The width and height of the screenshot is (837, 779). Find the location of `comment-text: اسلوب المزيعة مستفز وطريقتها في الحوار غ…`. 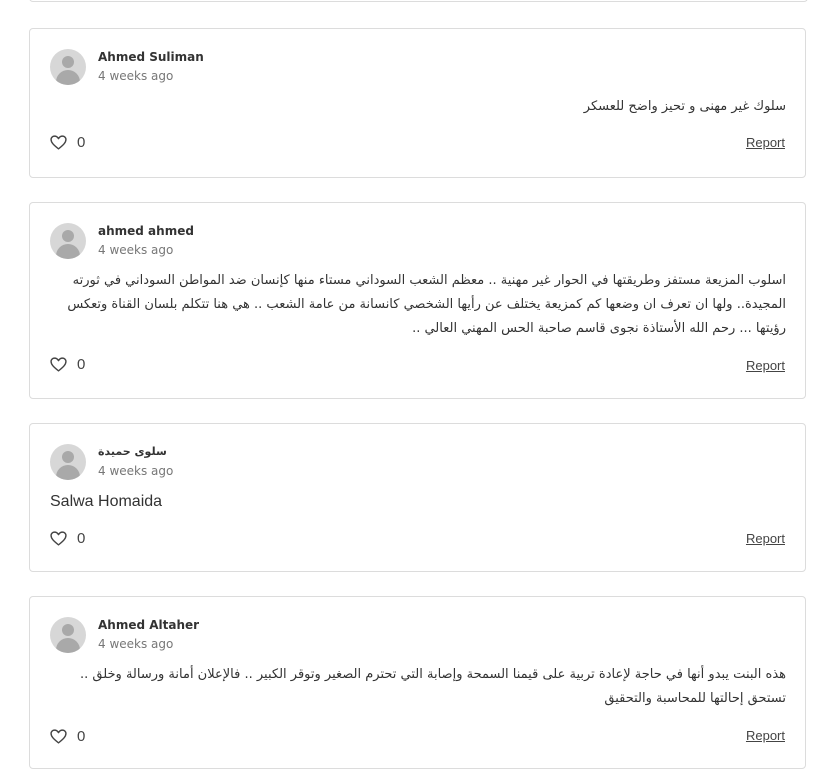

comment-text: اسلوب المزيعة مستفز وطريقتها في الحوار غ… is located at coordinates (426, 304).